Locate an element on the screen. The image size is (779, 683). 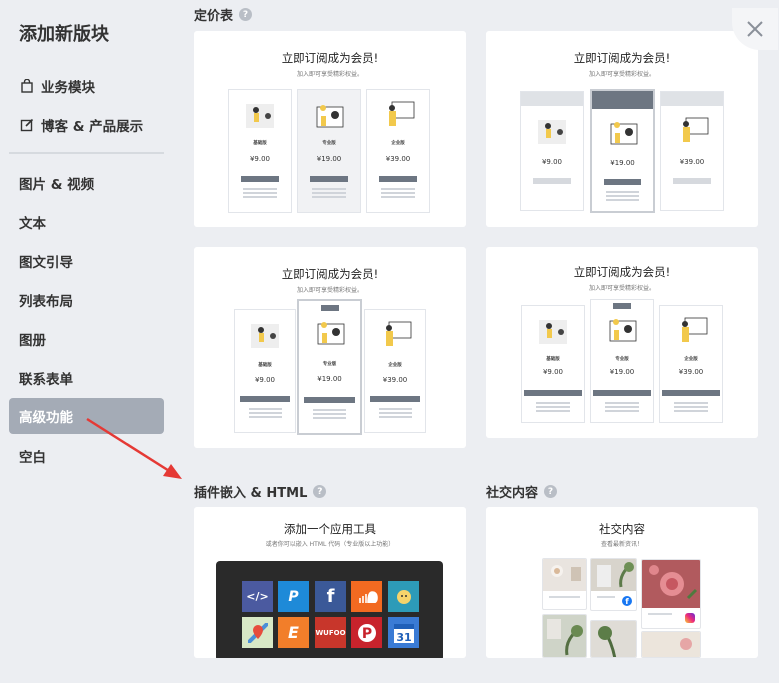
sidebar-item-label: 列表布局 is located at coordinates (46, 302).